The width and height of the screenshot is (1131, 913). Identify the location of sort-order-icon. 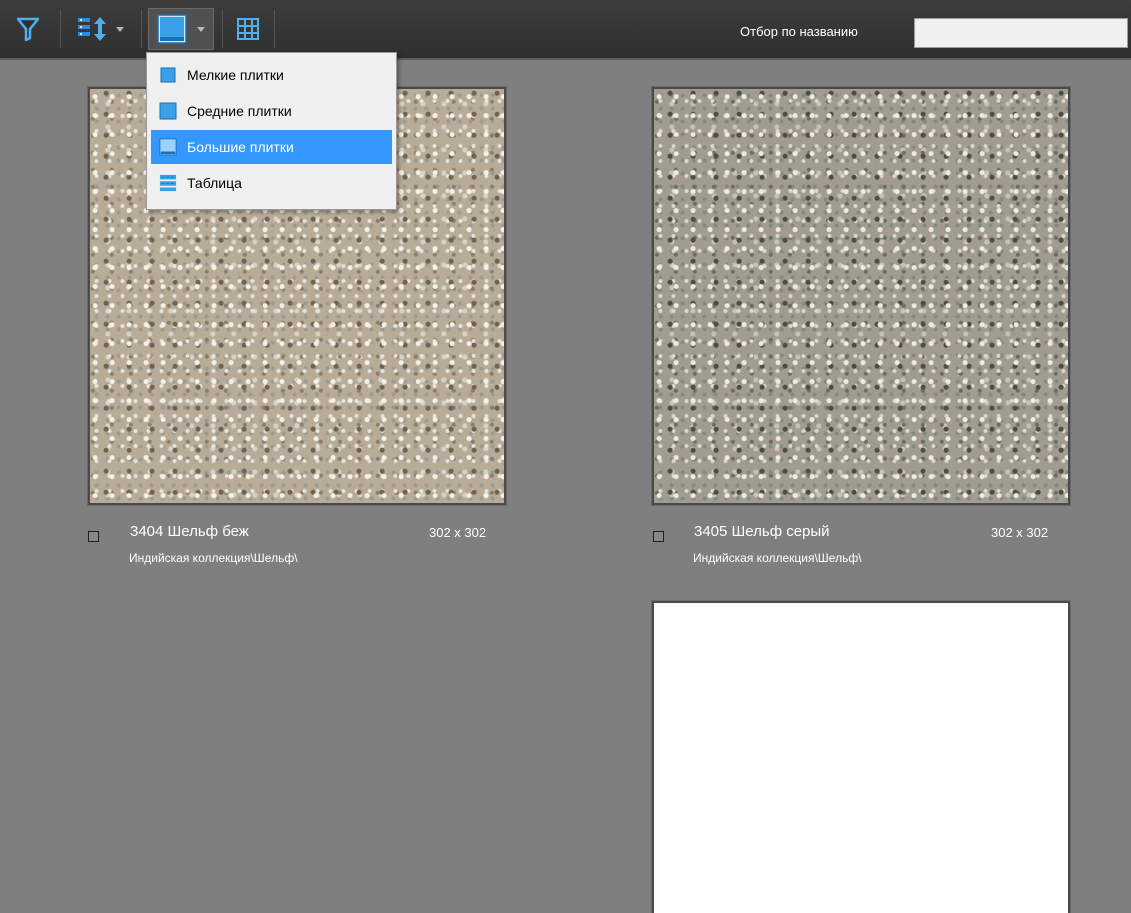
(92, 29).